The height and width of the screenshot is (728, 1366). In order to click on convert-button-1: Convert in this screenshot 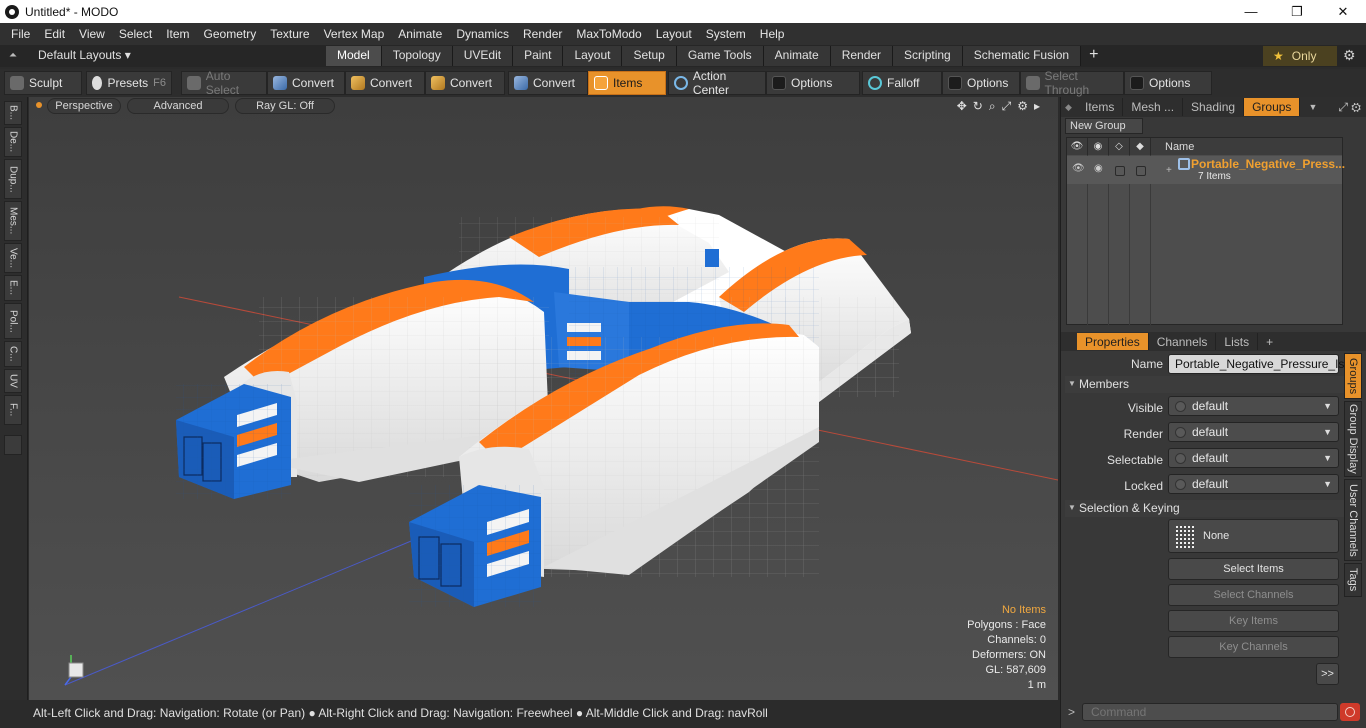, I will do `click(306, 83)`.